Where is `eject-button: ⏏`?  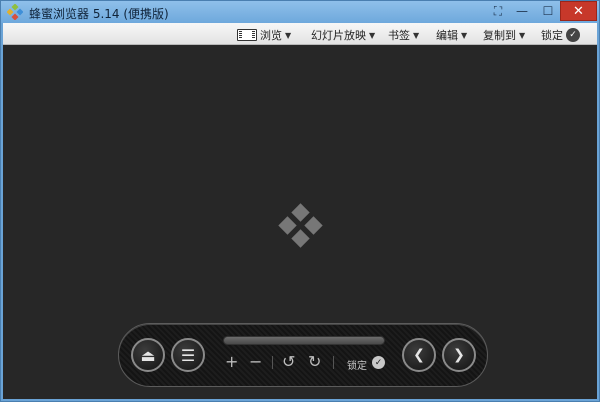 eject-button: ⏏ is located at coordinates (148, 355).